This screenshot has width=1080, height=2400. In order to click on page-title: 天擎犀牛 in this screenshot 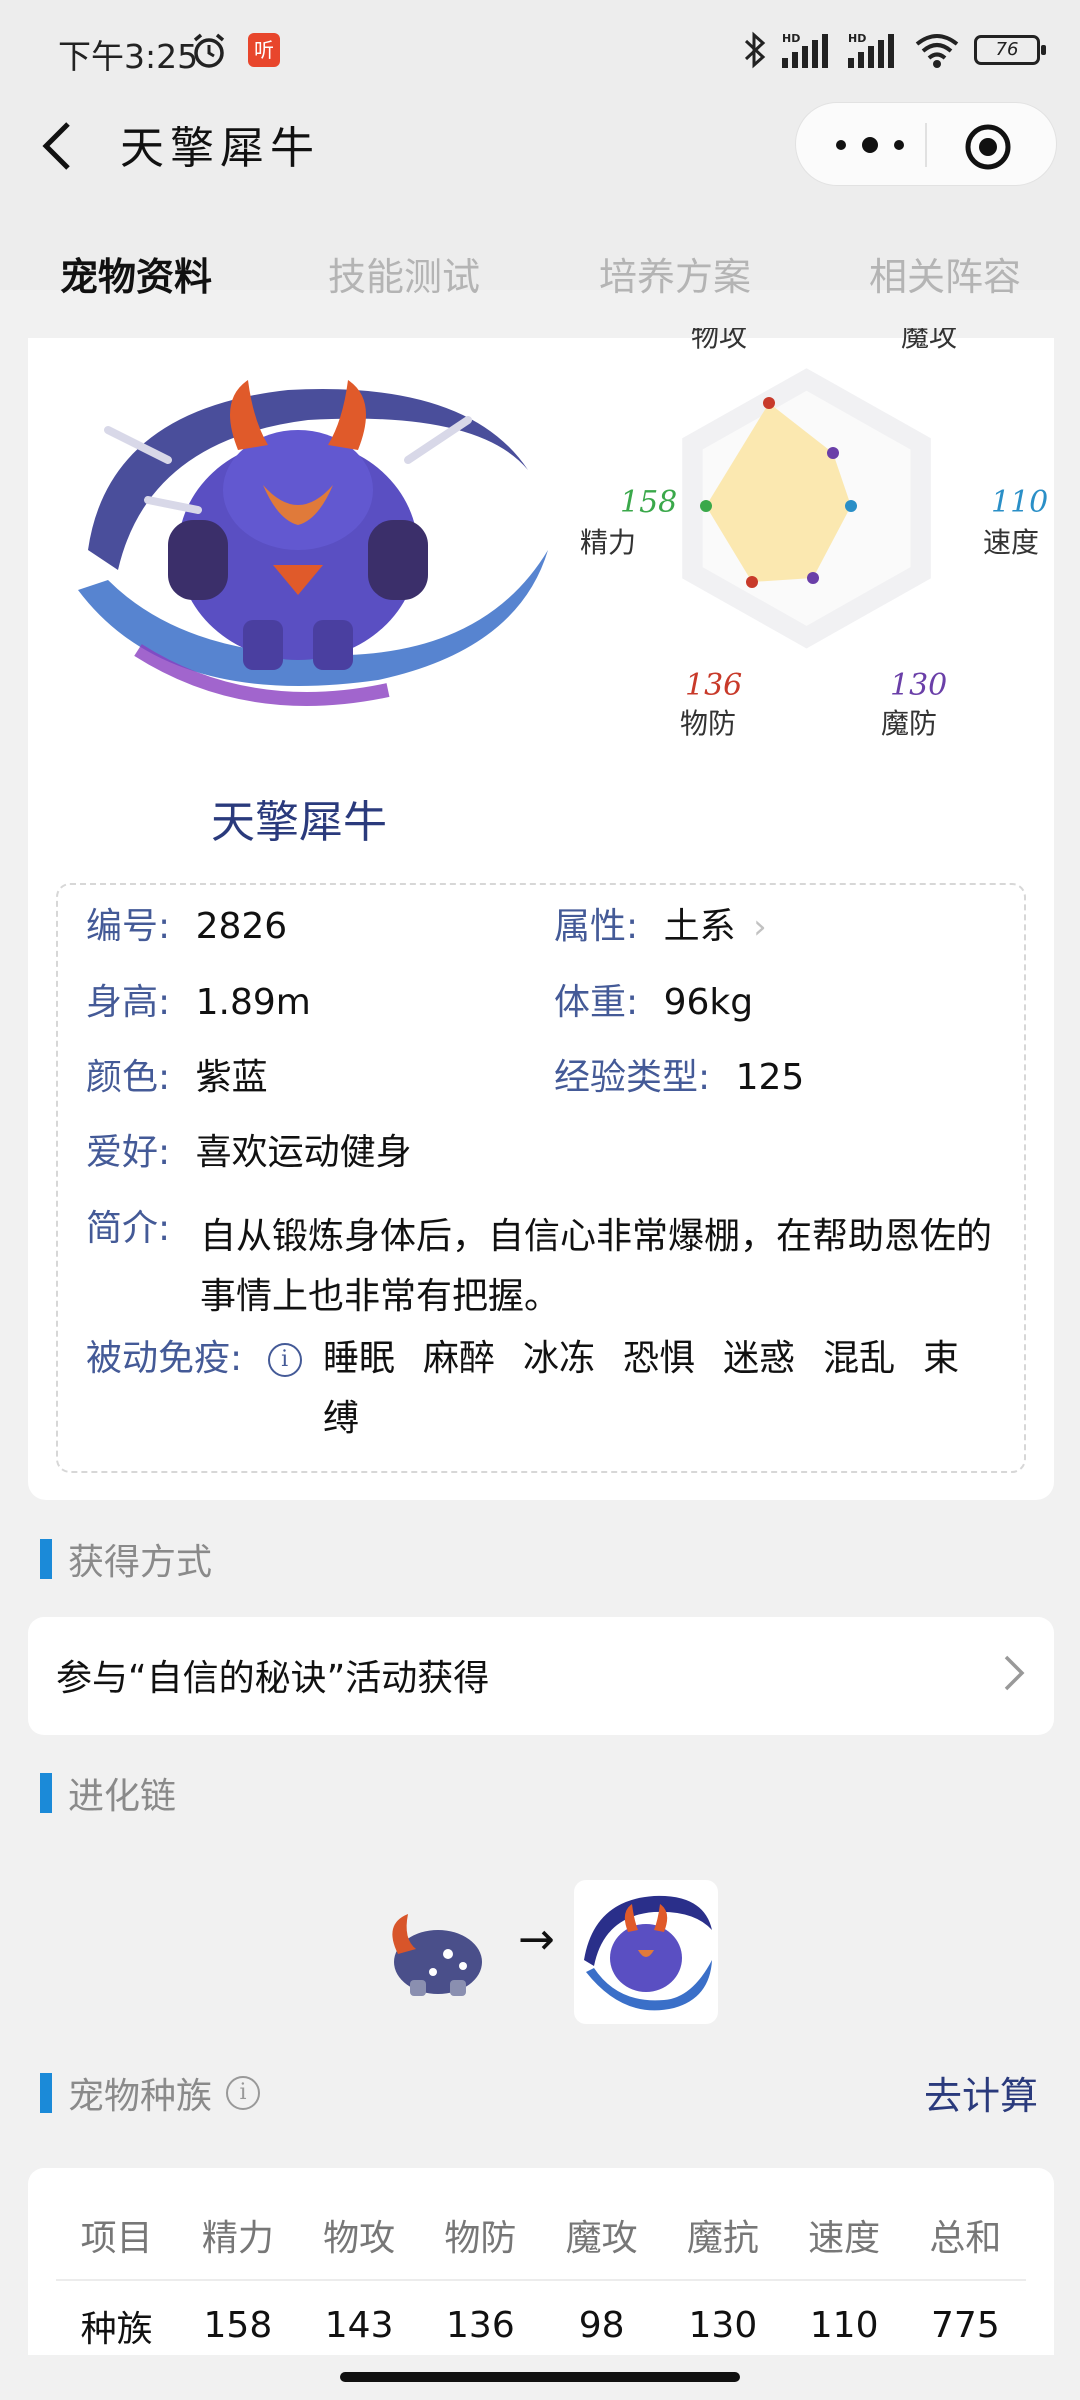, I will do `click(220, 148)`.